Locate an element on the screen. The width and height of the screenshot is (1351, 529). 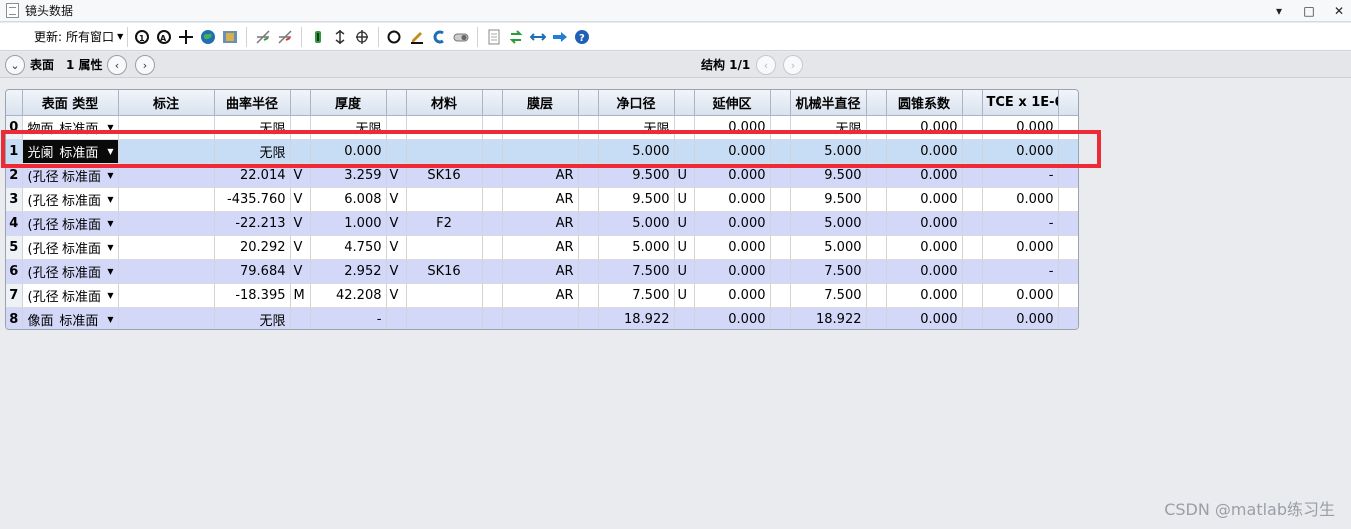
row-number: 3 is located at coordinates (14, 199).